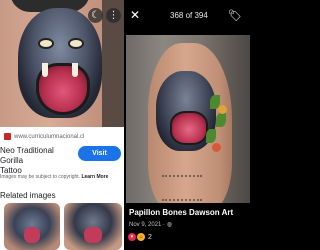  Describe the element at coordinates (145, 225) in the screenshot. I see `post-date: Nov 9, 2021` at that location.